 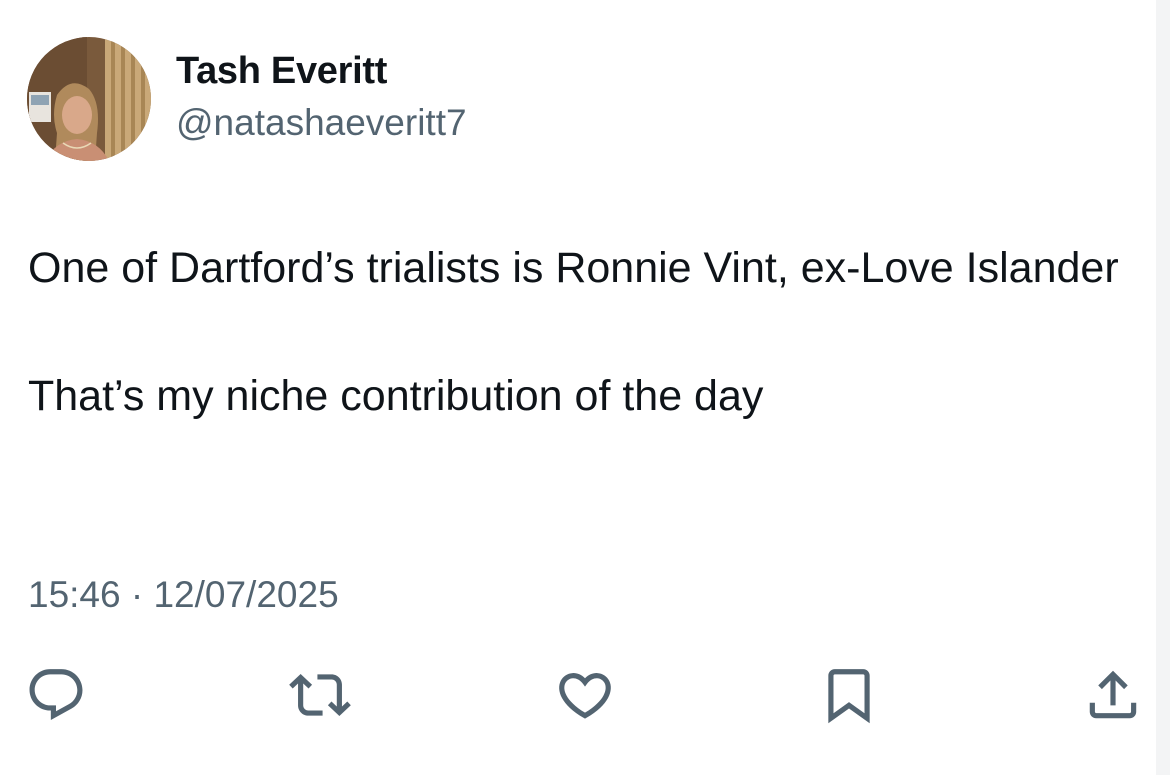 I want to click on reply-button, so click(x=56, y=695).